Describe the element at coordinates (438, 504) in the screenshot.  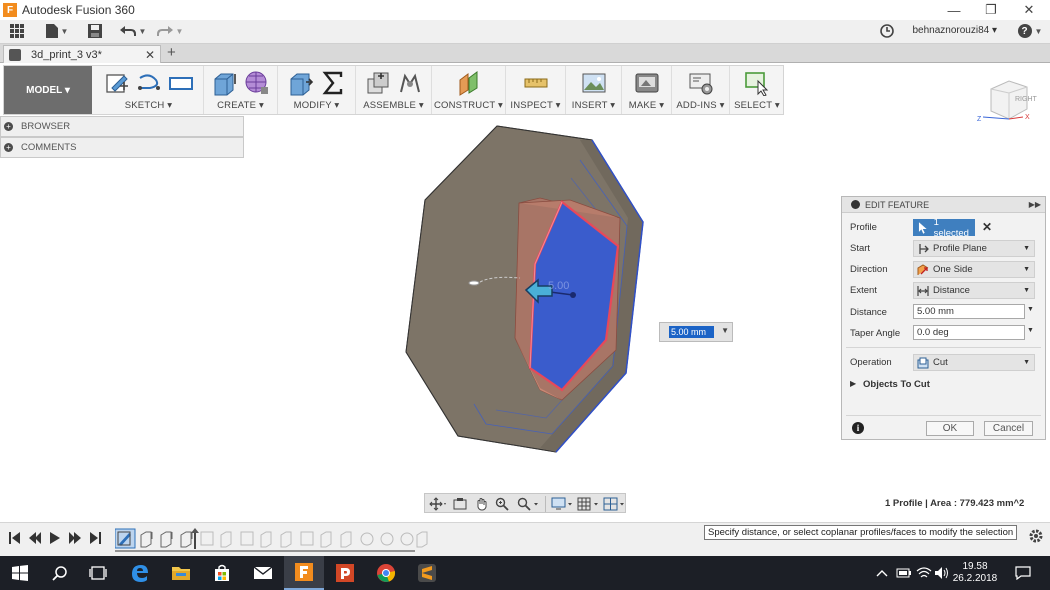
I see `orbit-move-icon` at that location.